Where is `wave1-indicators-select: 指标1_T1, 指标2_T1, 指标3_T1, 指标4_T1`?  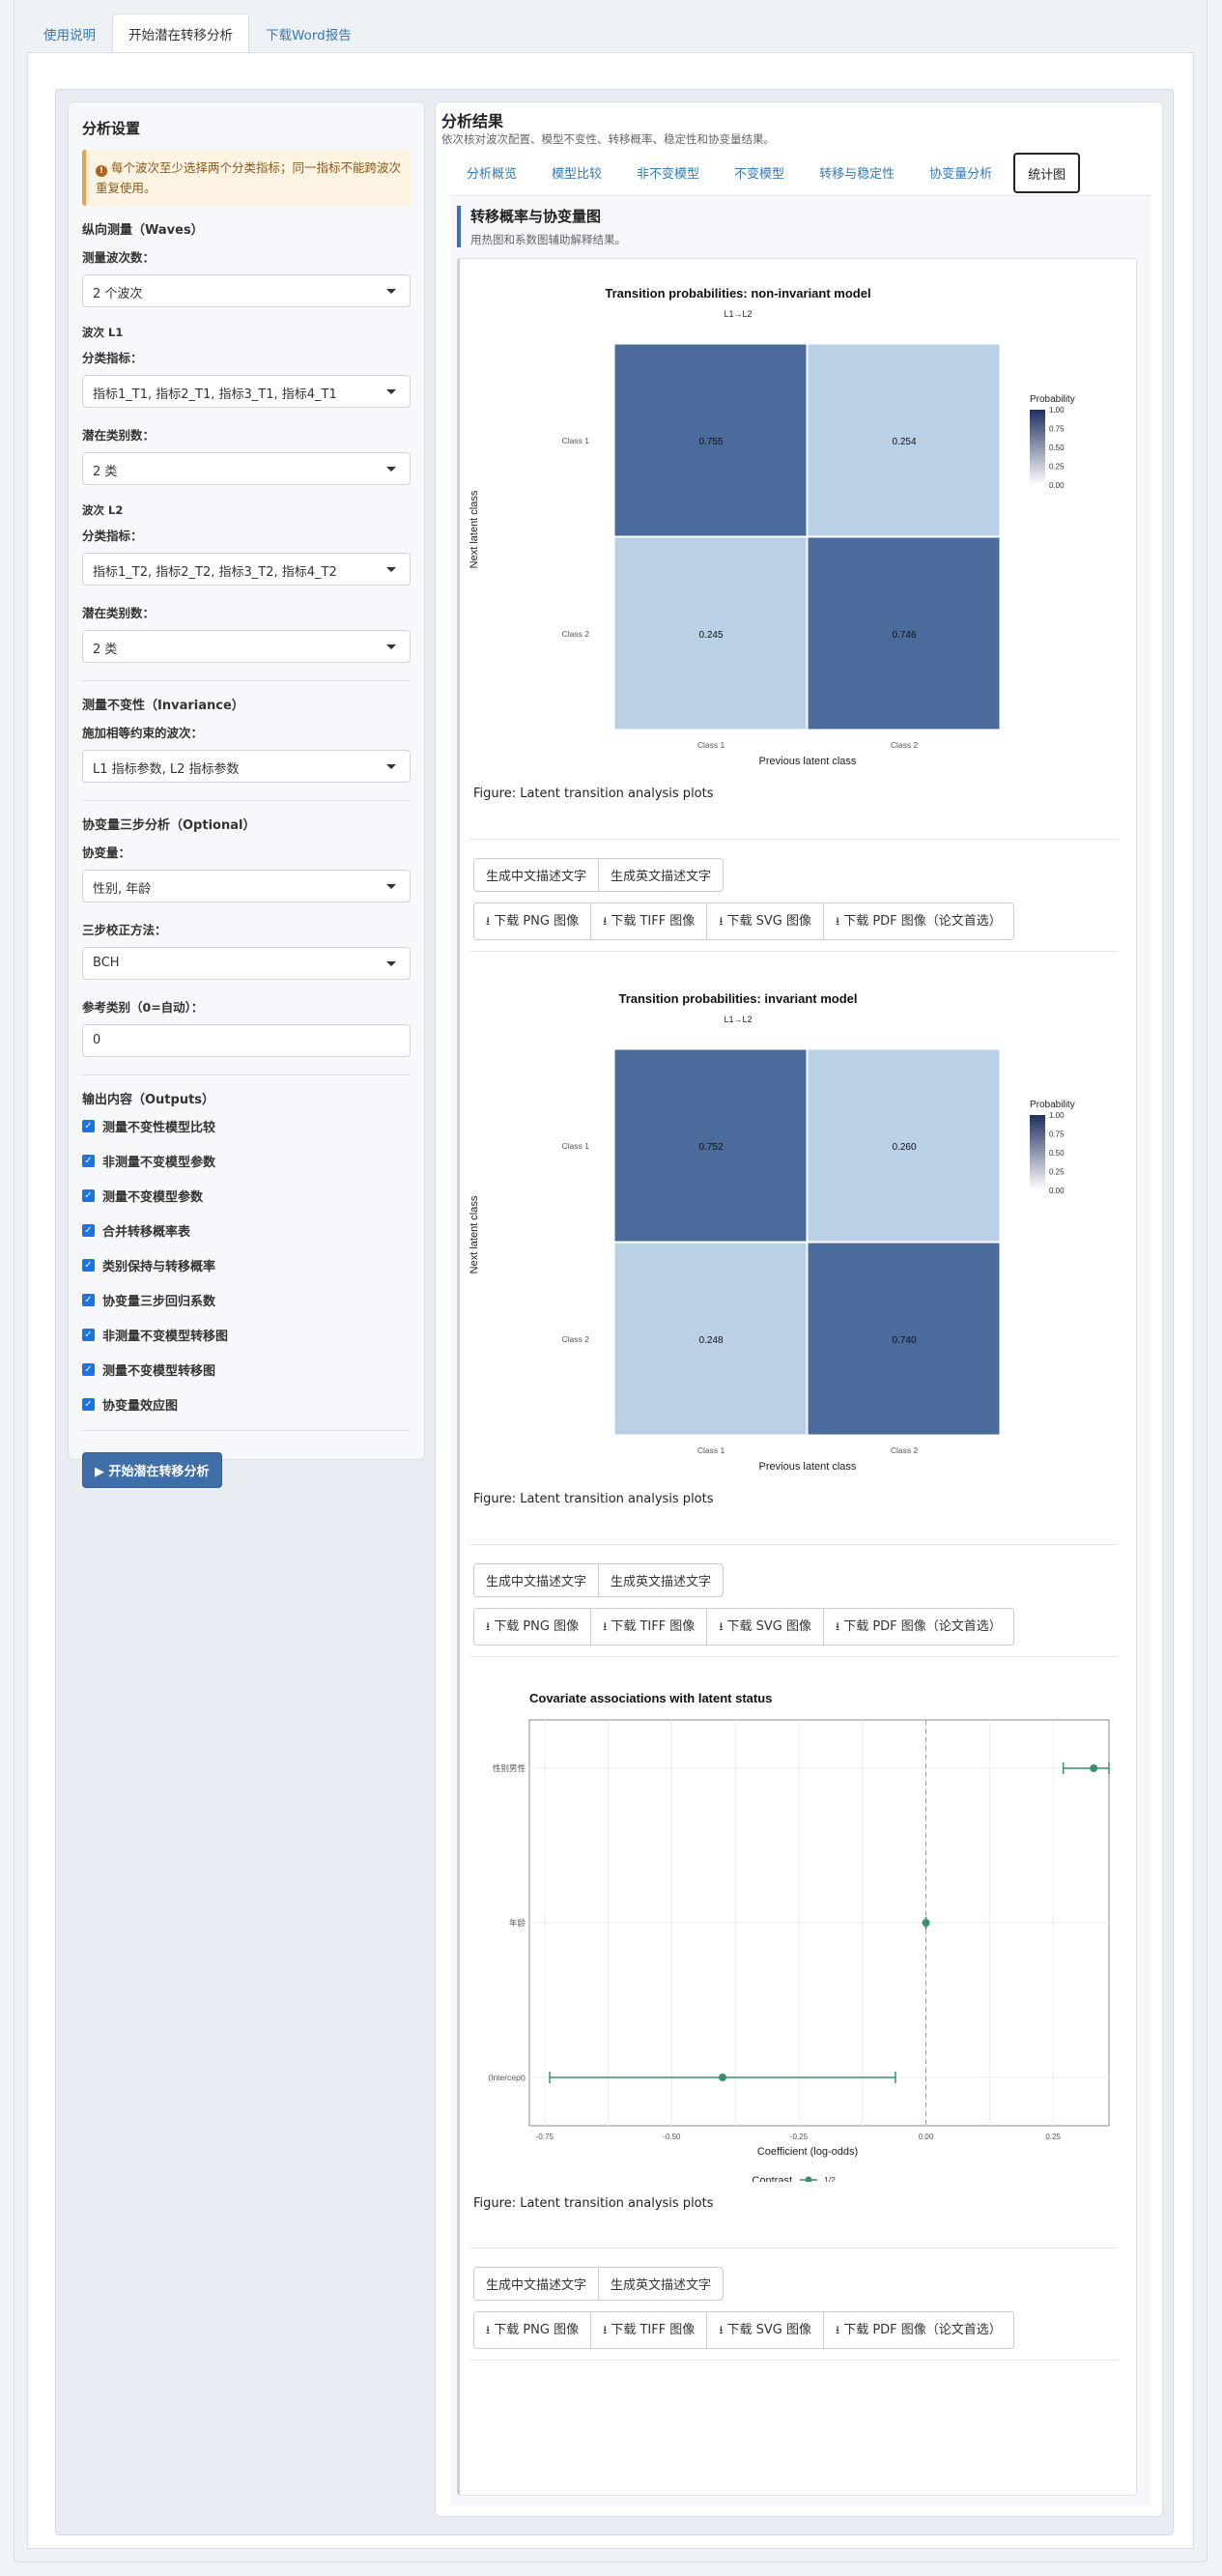
wave1-indicators-select: 指标1_T1, 指标2_T1, 指标3_T1, 指标4_T1 is located at coordinates (246, 392).